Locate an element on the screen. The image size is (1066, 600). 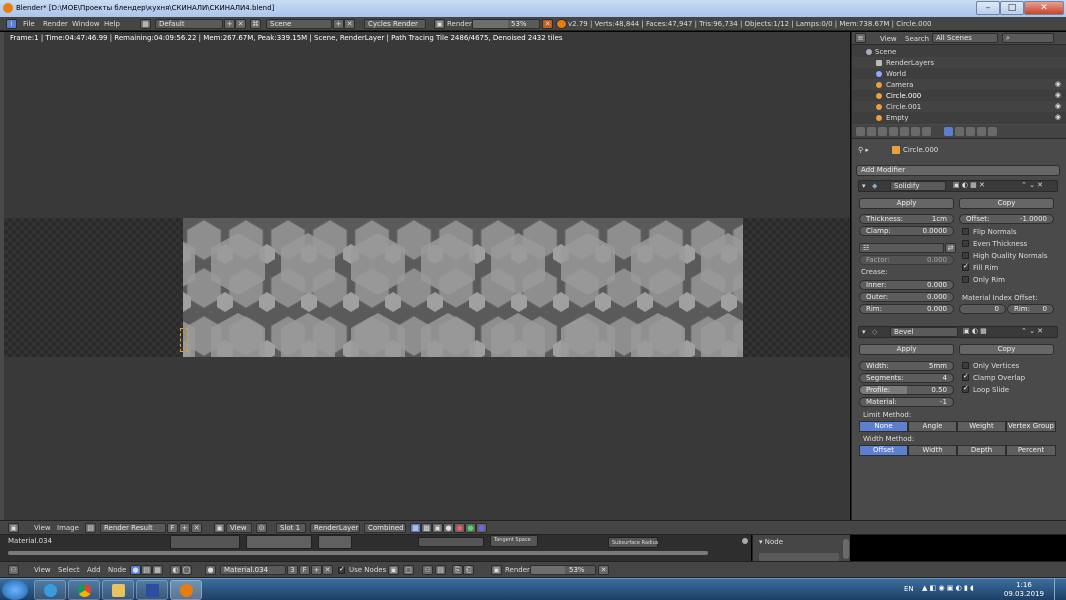
channel-red-icon: ● is located at coordinates (448, 528).